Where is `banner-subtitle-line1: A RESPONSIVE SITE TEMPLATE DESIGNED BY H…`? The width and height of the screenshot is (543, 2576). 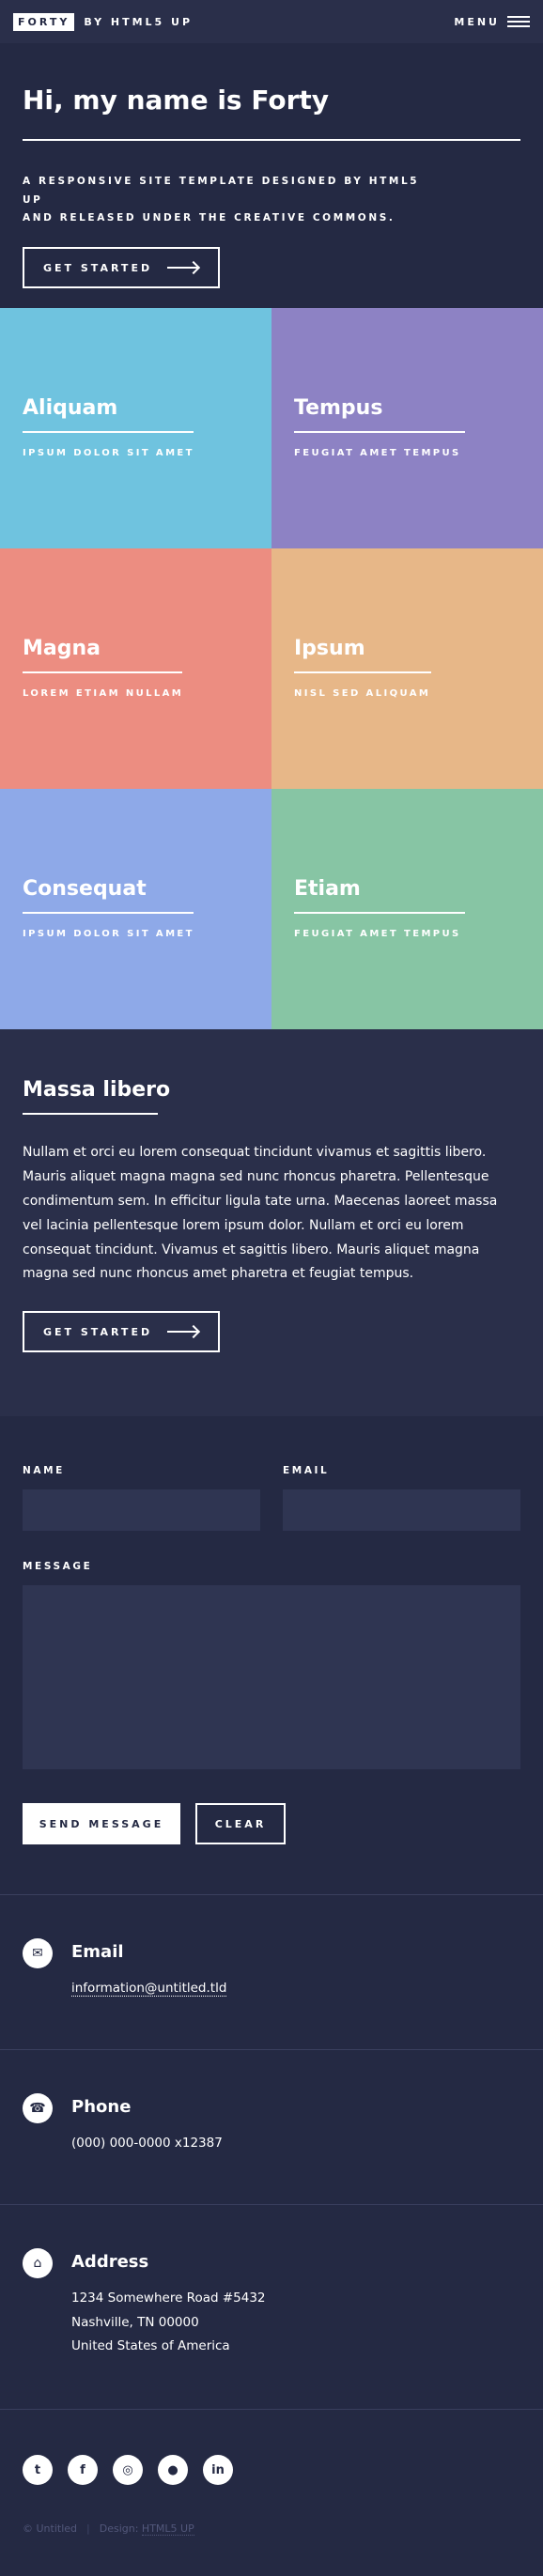
banner-subtitle-line1: A RESPONSIVE SITE TEMPLATE DESIGNED BY H… is located at coordinates (221, 190).